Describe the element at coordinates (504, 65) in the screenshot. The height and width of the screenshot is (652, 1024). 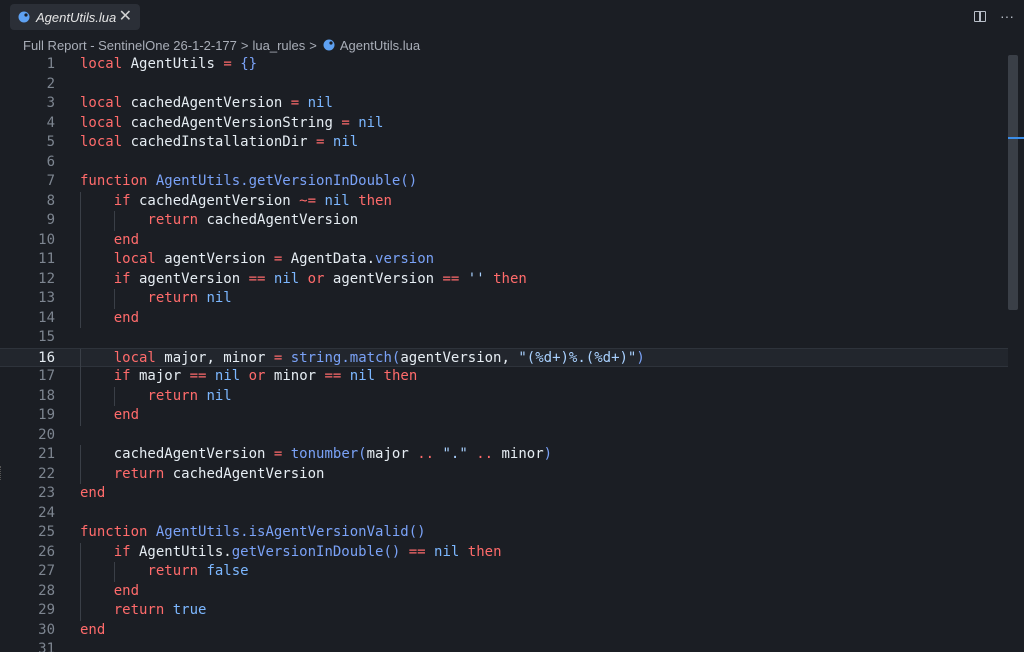
I see `code-line: 1 local AgentUtils = {}` at that location.